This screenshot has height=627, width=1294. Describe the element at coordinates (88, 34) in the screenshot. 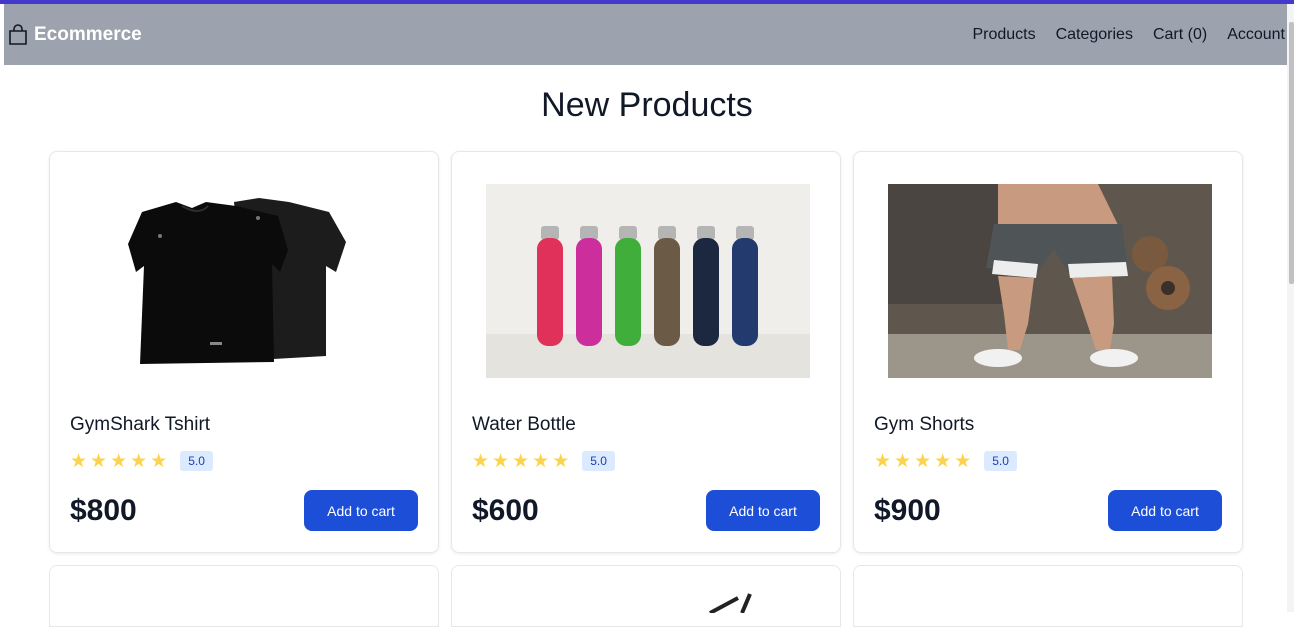

I see `brand-name: Ecommerce` at that location.